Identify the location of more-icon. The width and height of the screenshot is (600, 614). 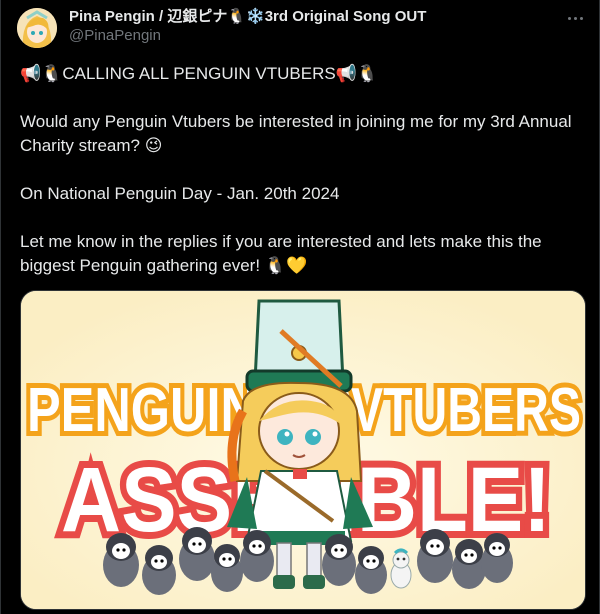
(575, 18).